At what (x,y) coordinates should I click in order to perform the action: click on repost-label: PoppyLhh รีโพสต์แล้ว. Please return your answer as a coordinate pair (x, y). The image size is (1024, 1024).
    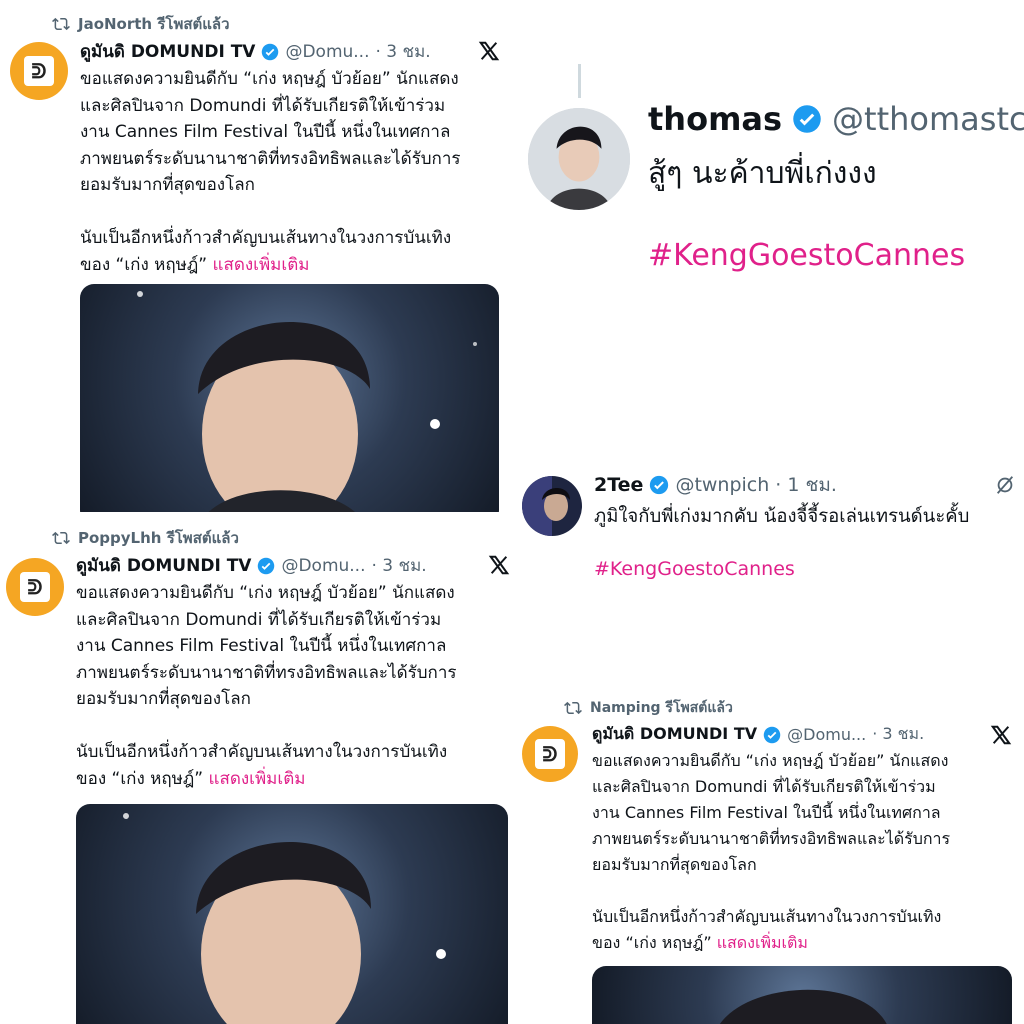
    Looking at the image, I should click on (158, 538).